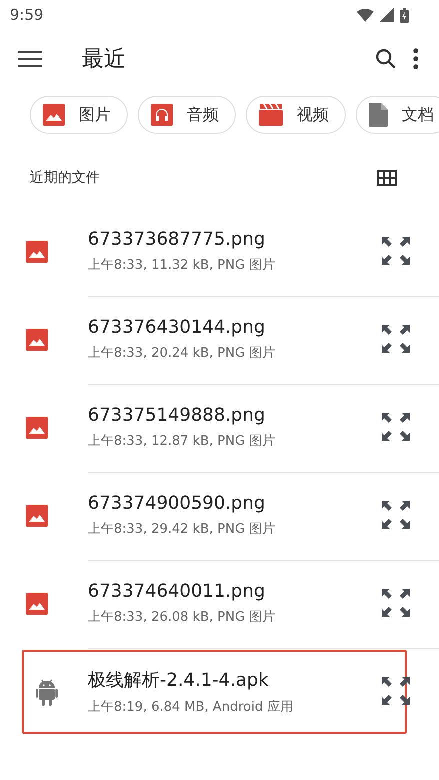  I want to click on file-name: 673375149888.png, so click(177, 415).